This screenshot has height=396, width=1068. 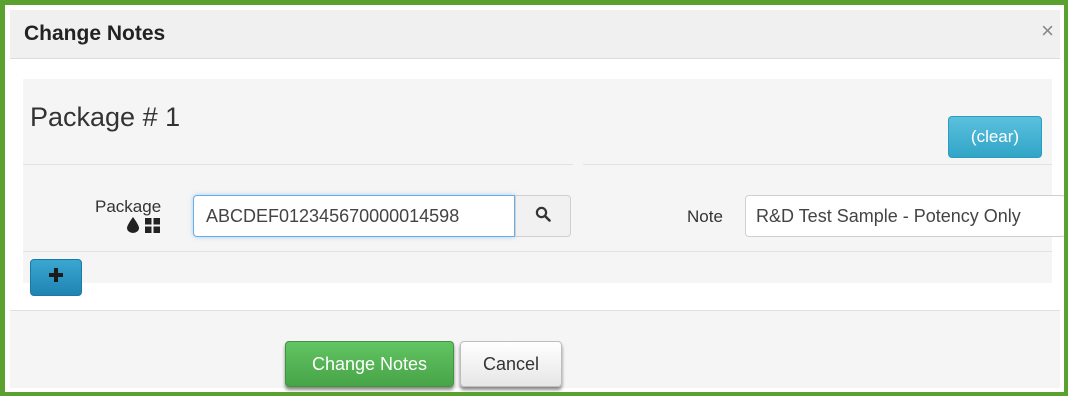 What do you see at coordinates (128, 206) in the screenshot?
I see `package-label: Package` at bounding box center [128, 206].